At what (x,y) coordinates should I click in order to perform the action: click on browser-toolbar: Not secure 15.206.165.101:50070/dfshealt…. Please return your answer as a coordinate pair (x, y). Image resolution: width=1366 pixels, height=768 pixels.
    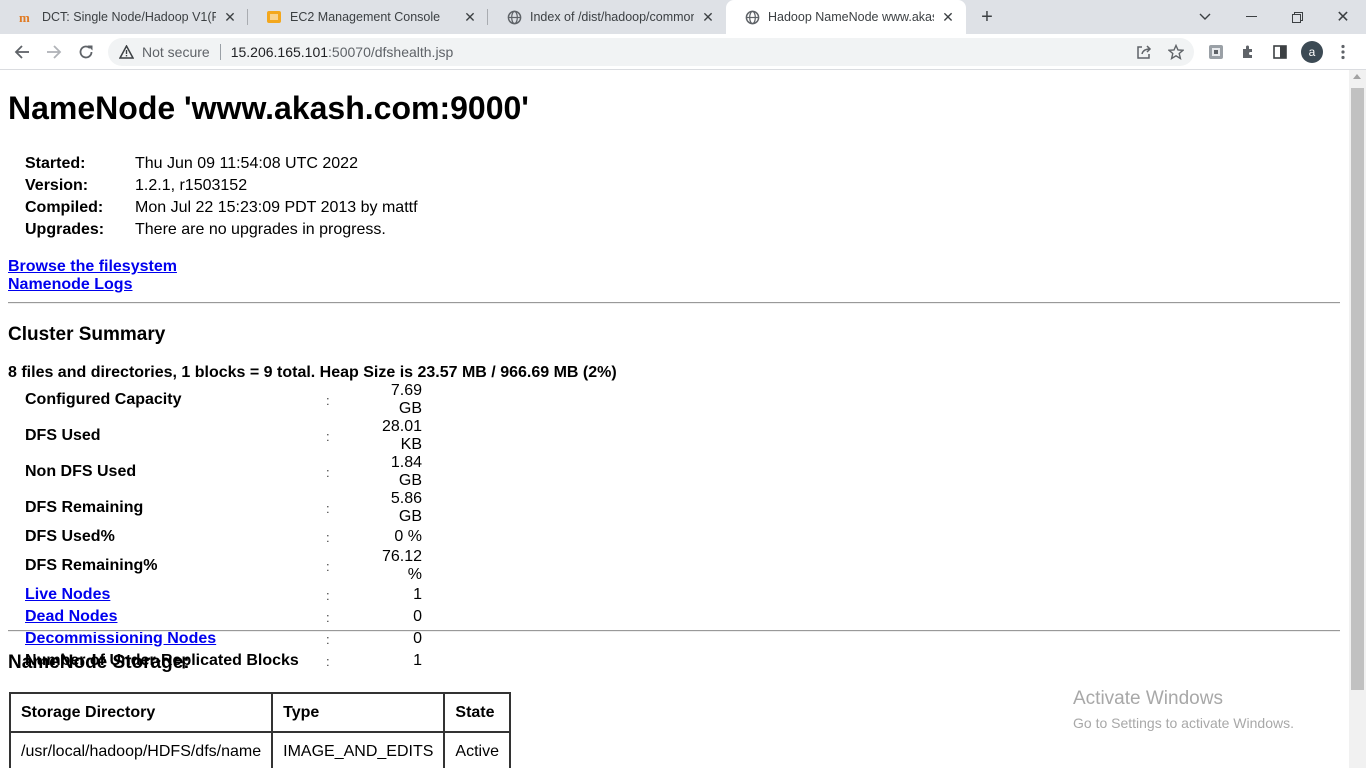
    Looking at the image, I should click on (683, 52).